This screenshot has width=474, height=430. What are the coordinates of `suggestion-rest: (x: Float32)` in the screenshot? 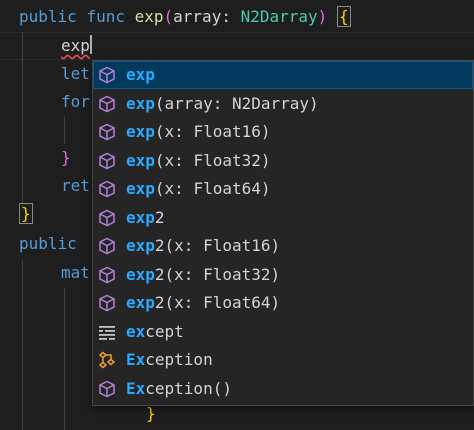 It's located at (212, 160).